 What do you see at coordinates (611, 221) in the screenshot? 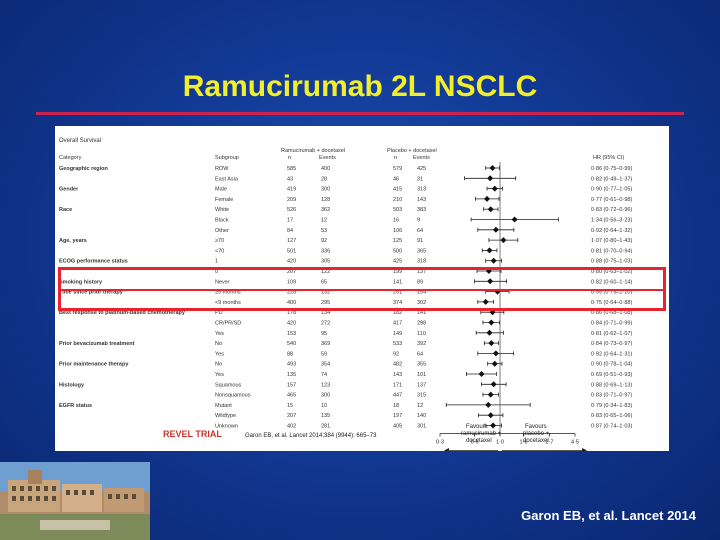
I see `row-hr-text: 1·34 (0·56–3·23)` at bounding box center [611, 221].